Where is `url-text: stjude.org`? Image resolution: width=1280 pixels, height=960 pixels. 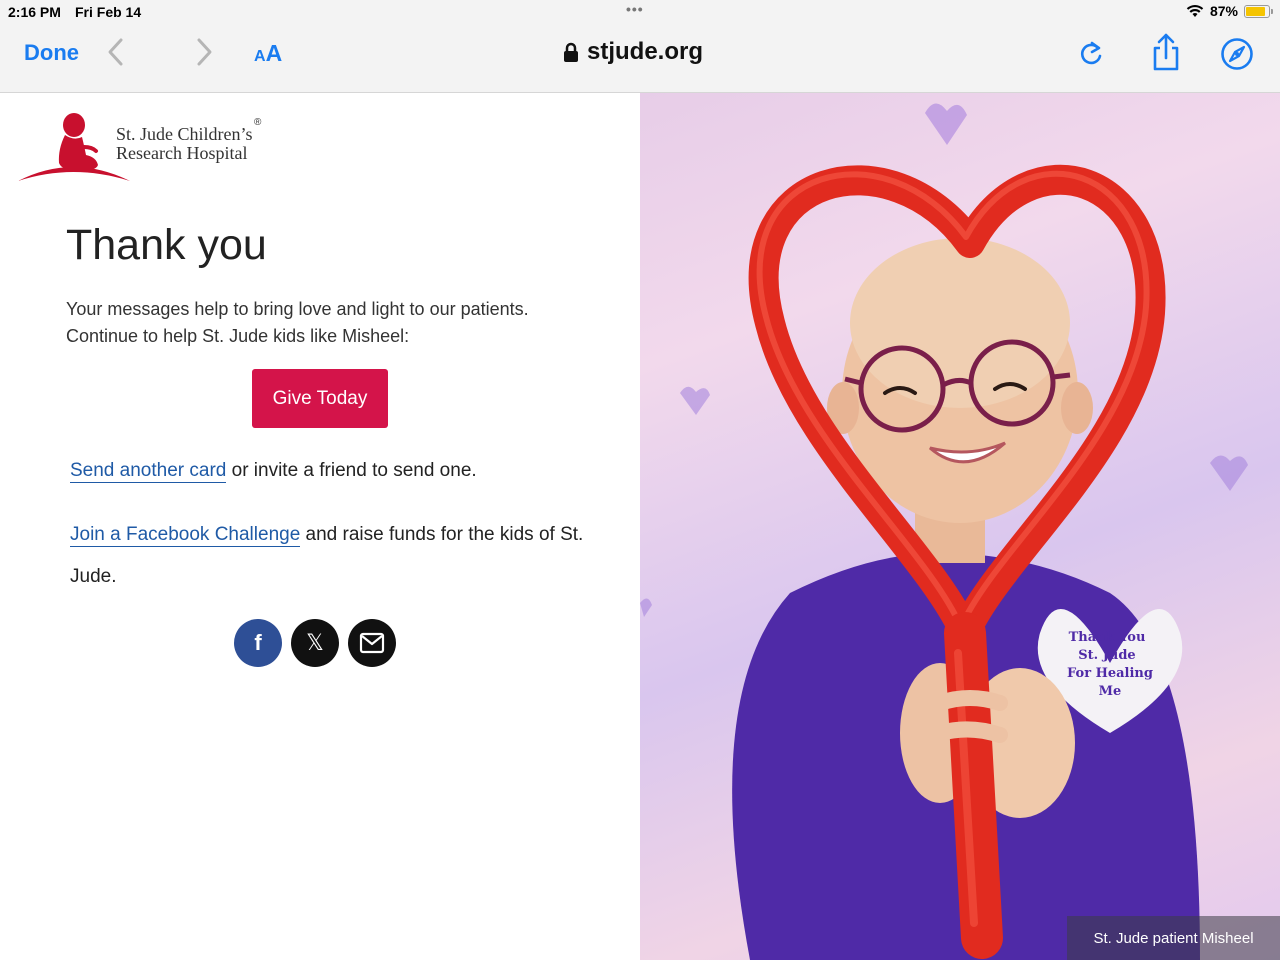
url-text: stjude.org is located at coordinates (645, 51).